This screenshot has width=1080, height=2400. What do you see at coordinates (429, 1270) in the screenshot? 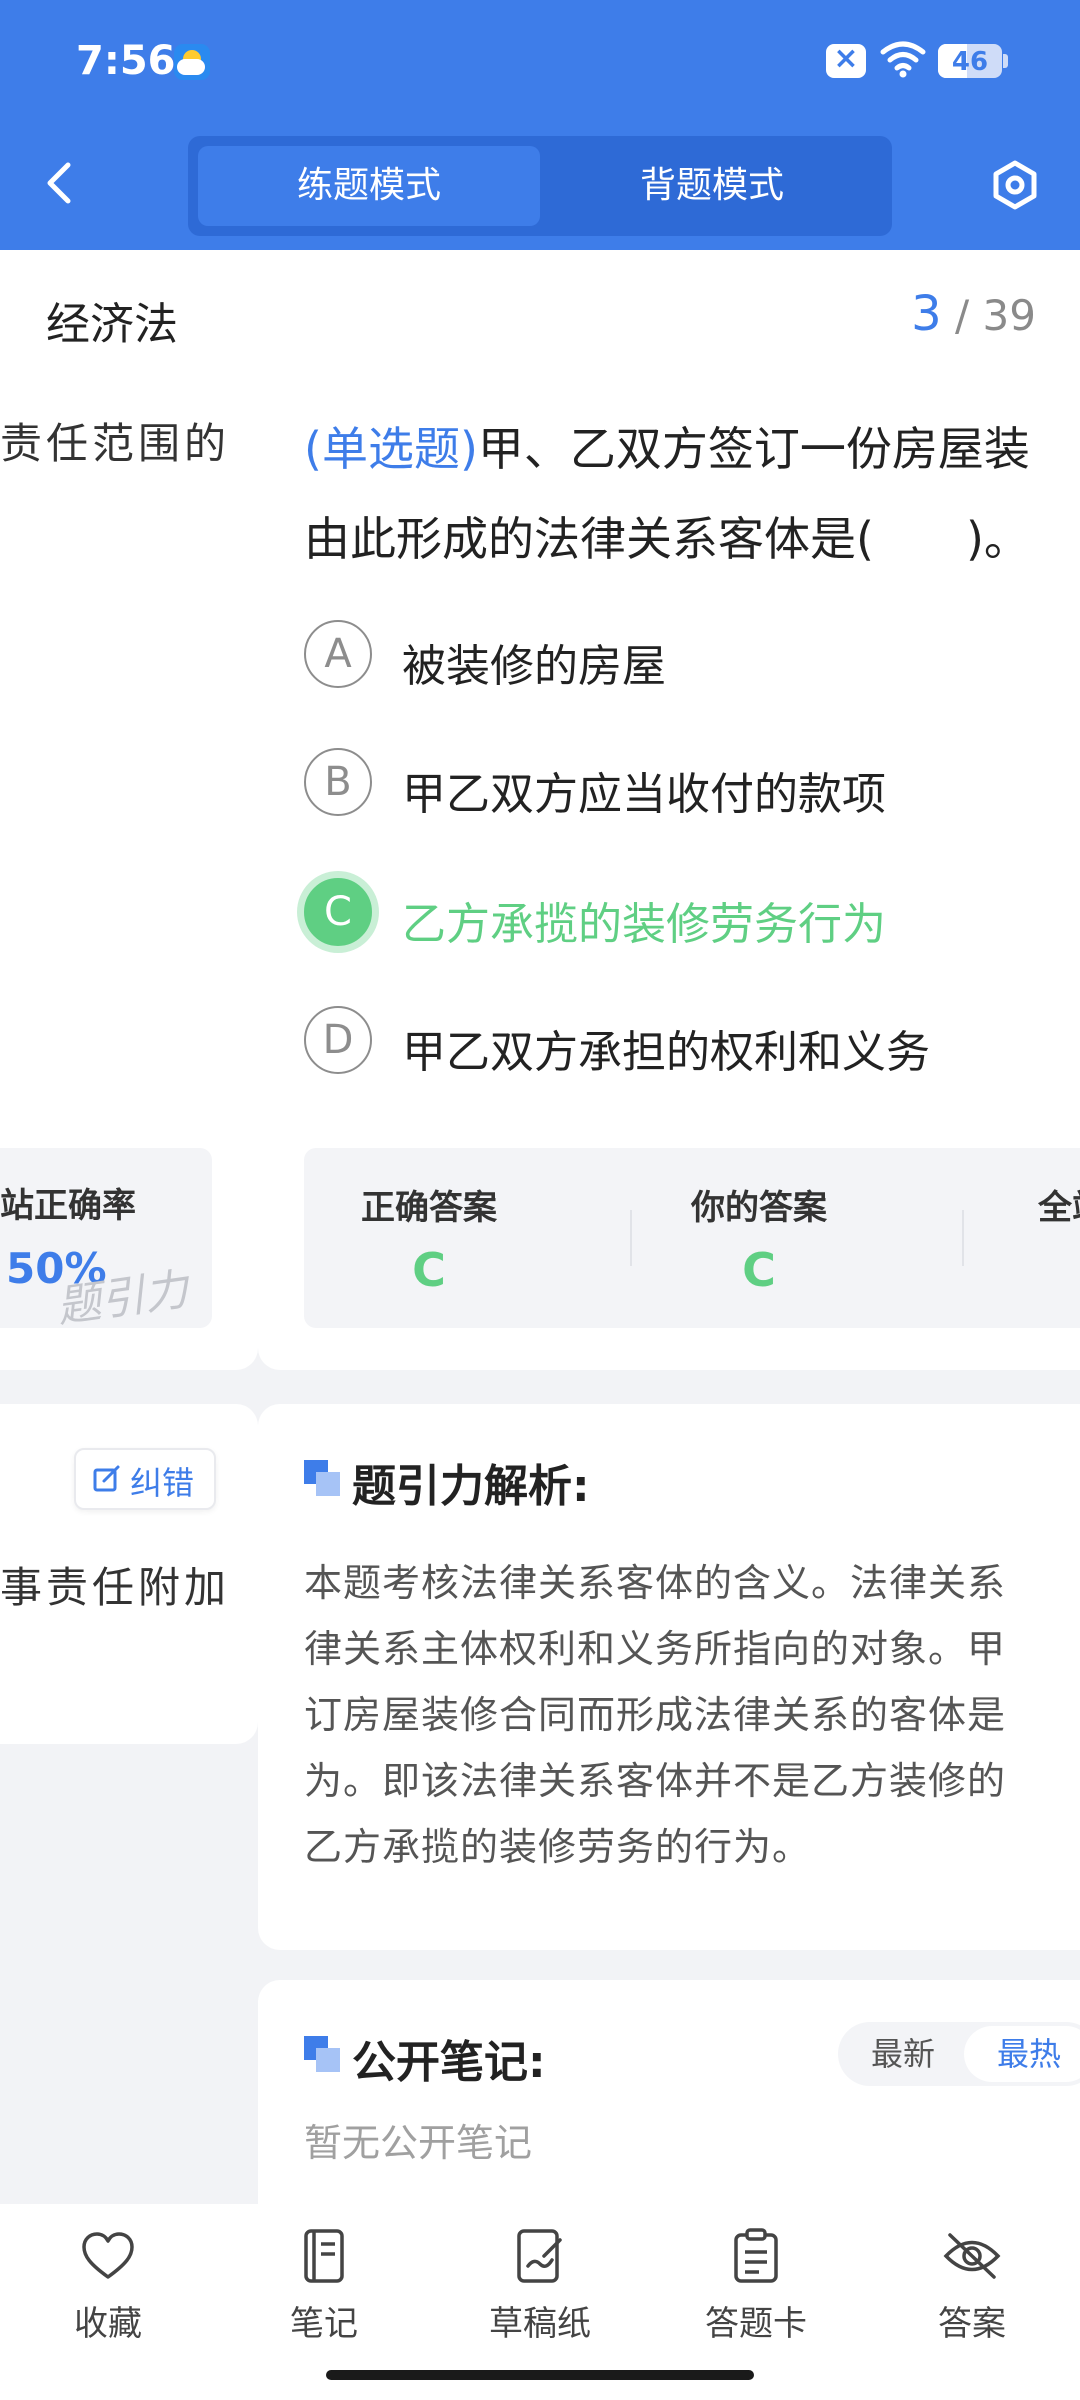
I see `correct-answer-value: C` at bounding box center [429, 1270].